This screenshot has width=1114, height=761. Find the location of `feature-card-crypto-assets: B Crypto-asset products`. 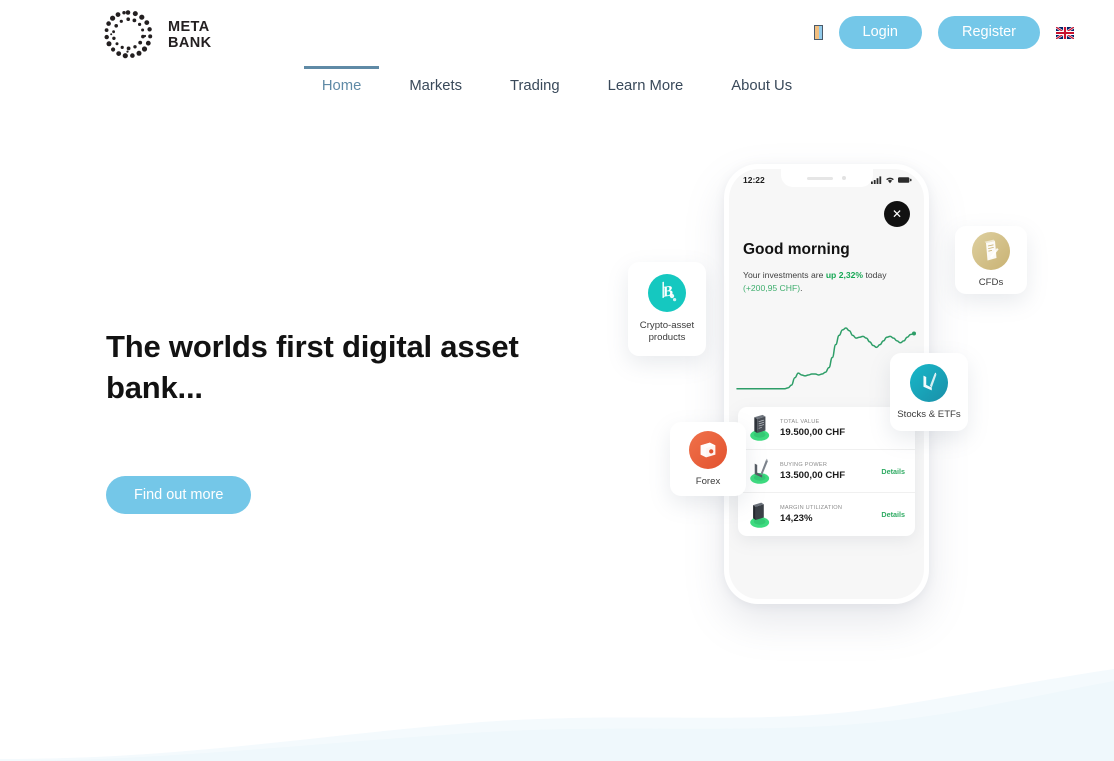

feature-card-crypto-assets: B Crypto-asset products is located at coordinates (667, 309).